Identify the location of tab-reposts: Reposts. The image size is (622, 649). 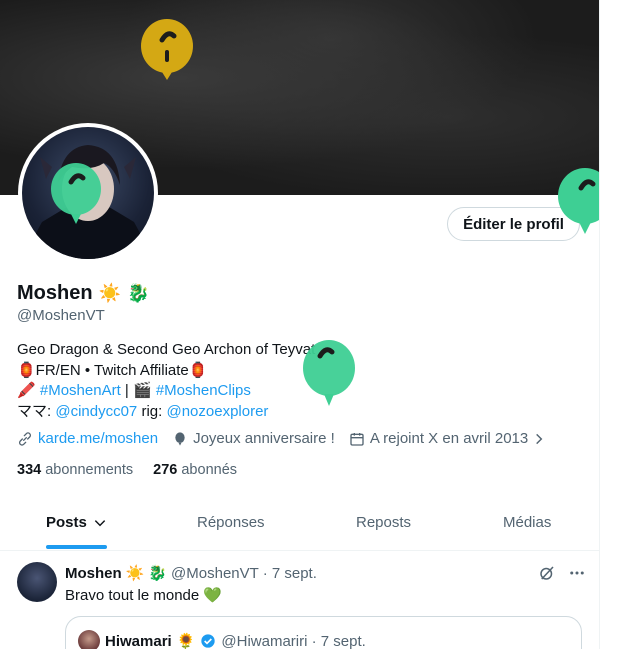
(383, 522).